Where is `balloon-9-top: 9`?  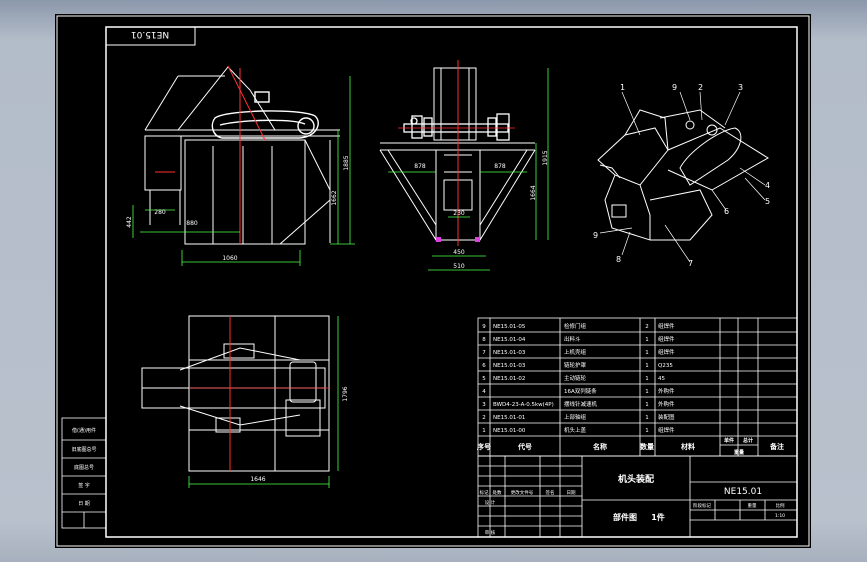 balloon-9-top: 9 is located at coordinates (674, 87).